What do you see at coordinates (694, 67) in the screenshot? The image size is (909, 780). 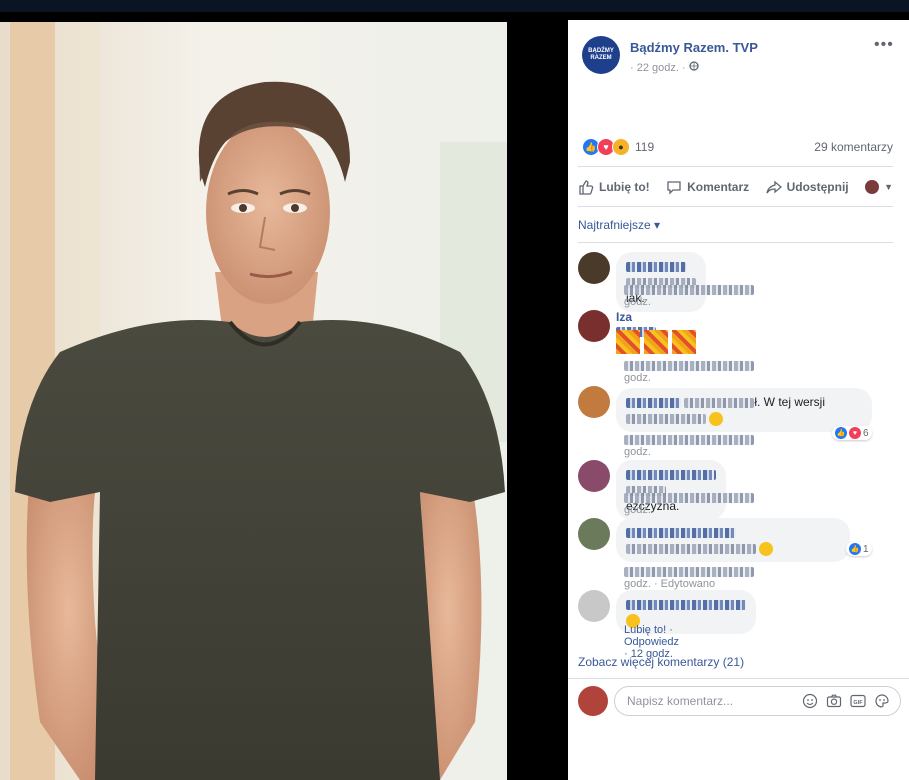 I see `globe-icon` at bounding box center [694, 67].